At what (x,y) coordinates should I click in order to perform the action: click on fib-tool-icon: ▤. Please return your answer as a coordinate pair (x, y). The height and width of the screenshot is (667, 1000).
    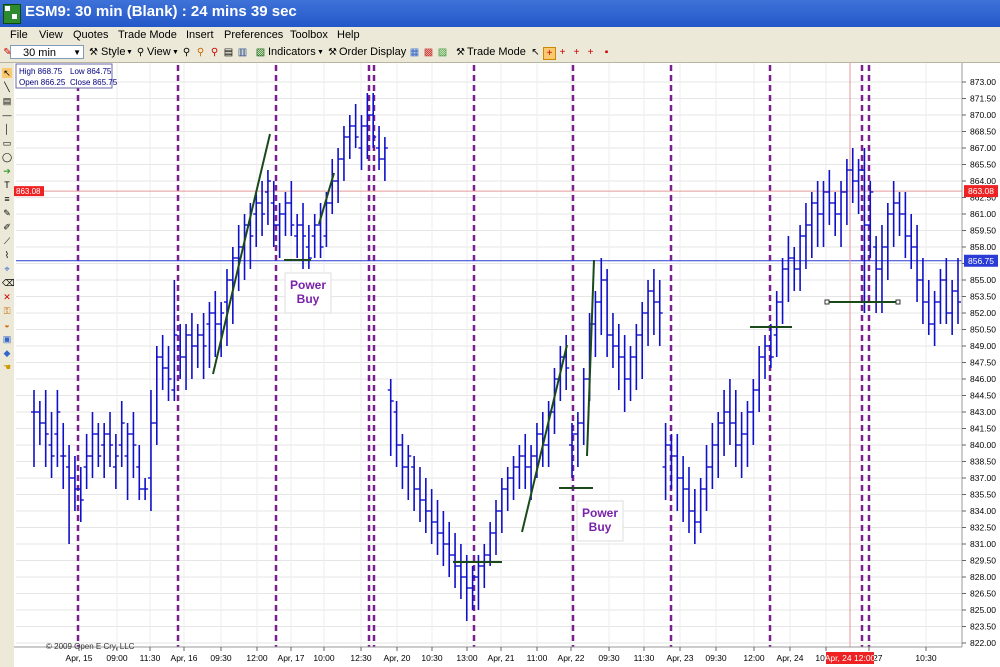
    Looking at the image, I should click on (7, 101).